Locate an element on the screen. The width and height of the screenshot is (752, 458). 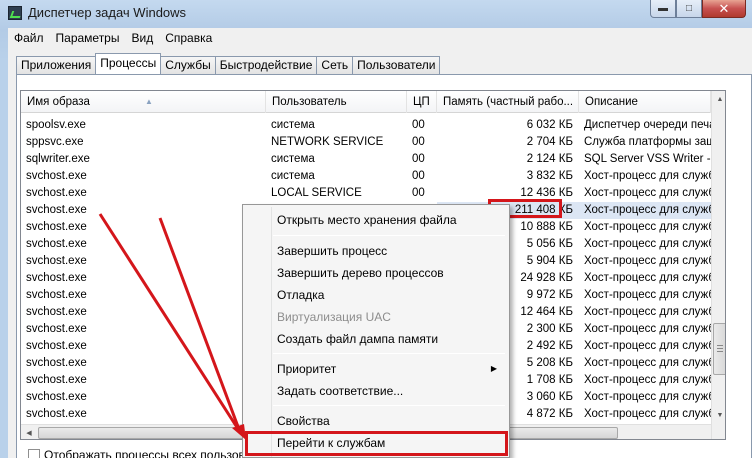
maximize-icon: □ is located at coordinates (689, 8).